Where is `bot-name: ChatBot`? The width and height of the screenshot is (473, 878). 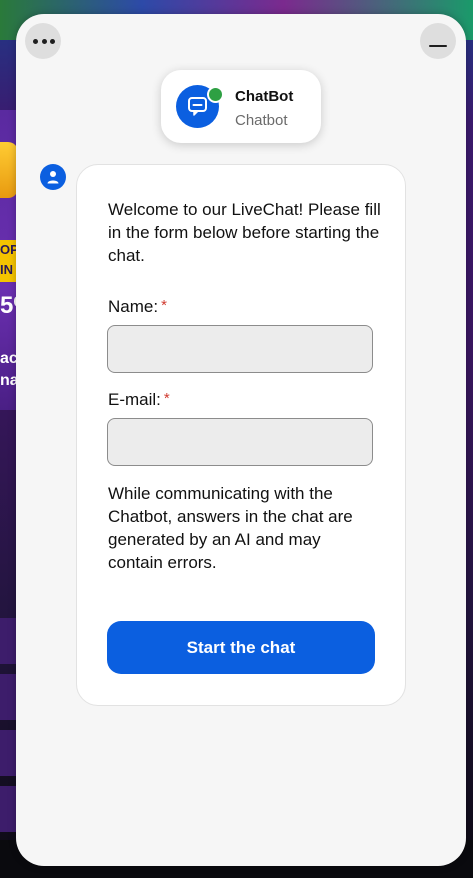 bot-name: ChatBot is located at coordinates (264, 96).